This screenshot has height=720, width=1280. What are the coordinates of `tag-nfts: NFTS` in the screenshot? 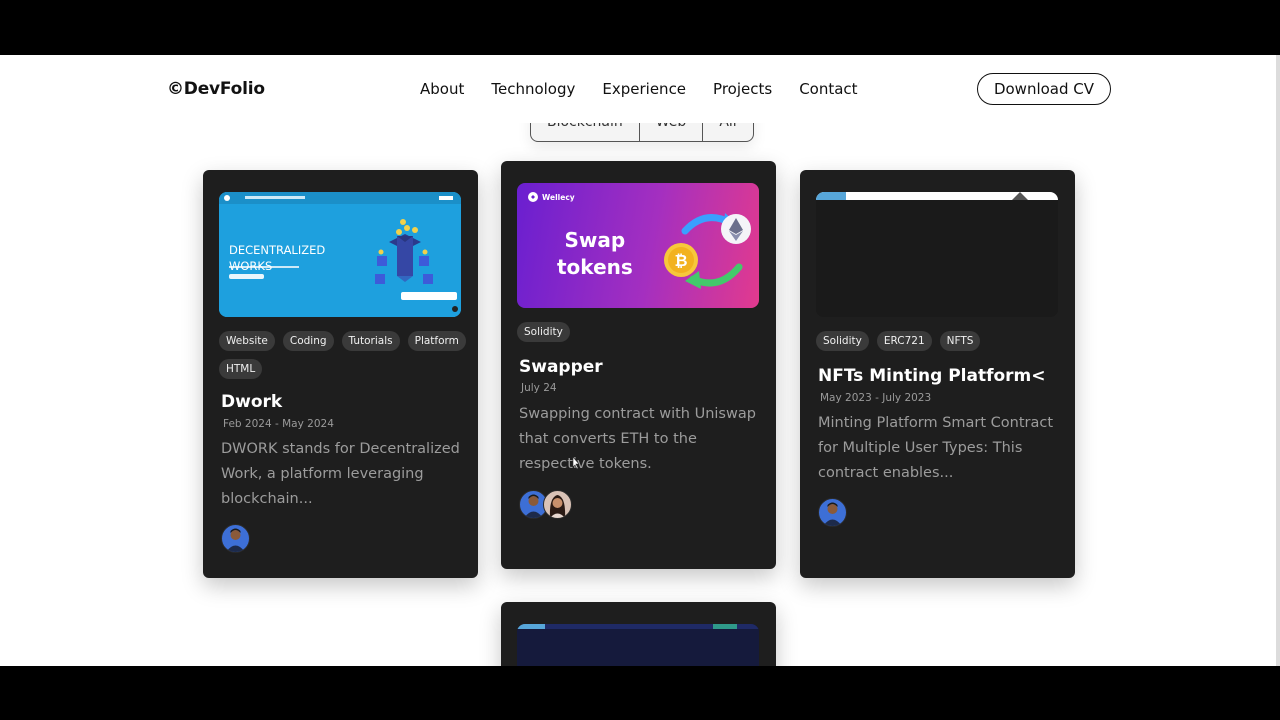 It's located at (960, 341).